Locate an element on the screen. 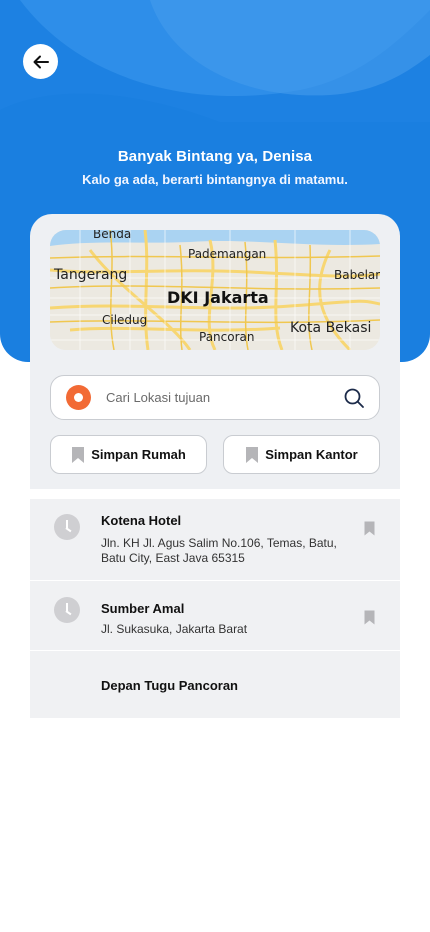 This screenshot has height=932, width=430. place-name: Depan Tugu Pancoran is located at coordinates (169, 685).